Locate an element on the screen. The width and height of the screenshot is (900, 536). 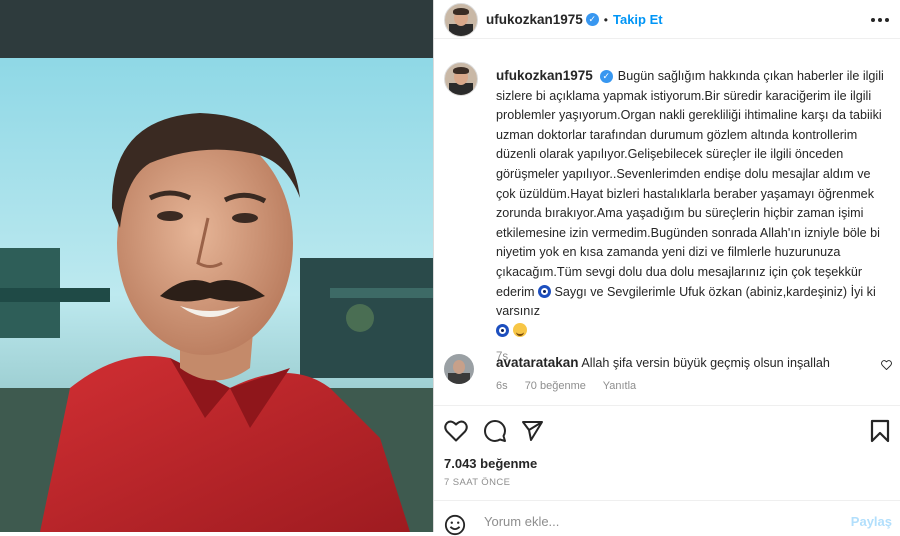
caption-verified-badge-icon: ✓ is located at coordinates (606, 77).